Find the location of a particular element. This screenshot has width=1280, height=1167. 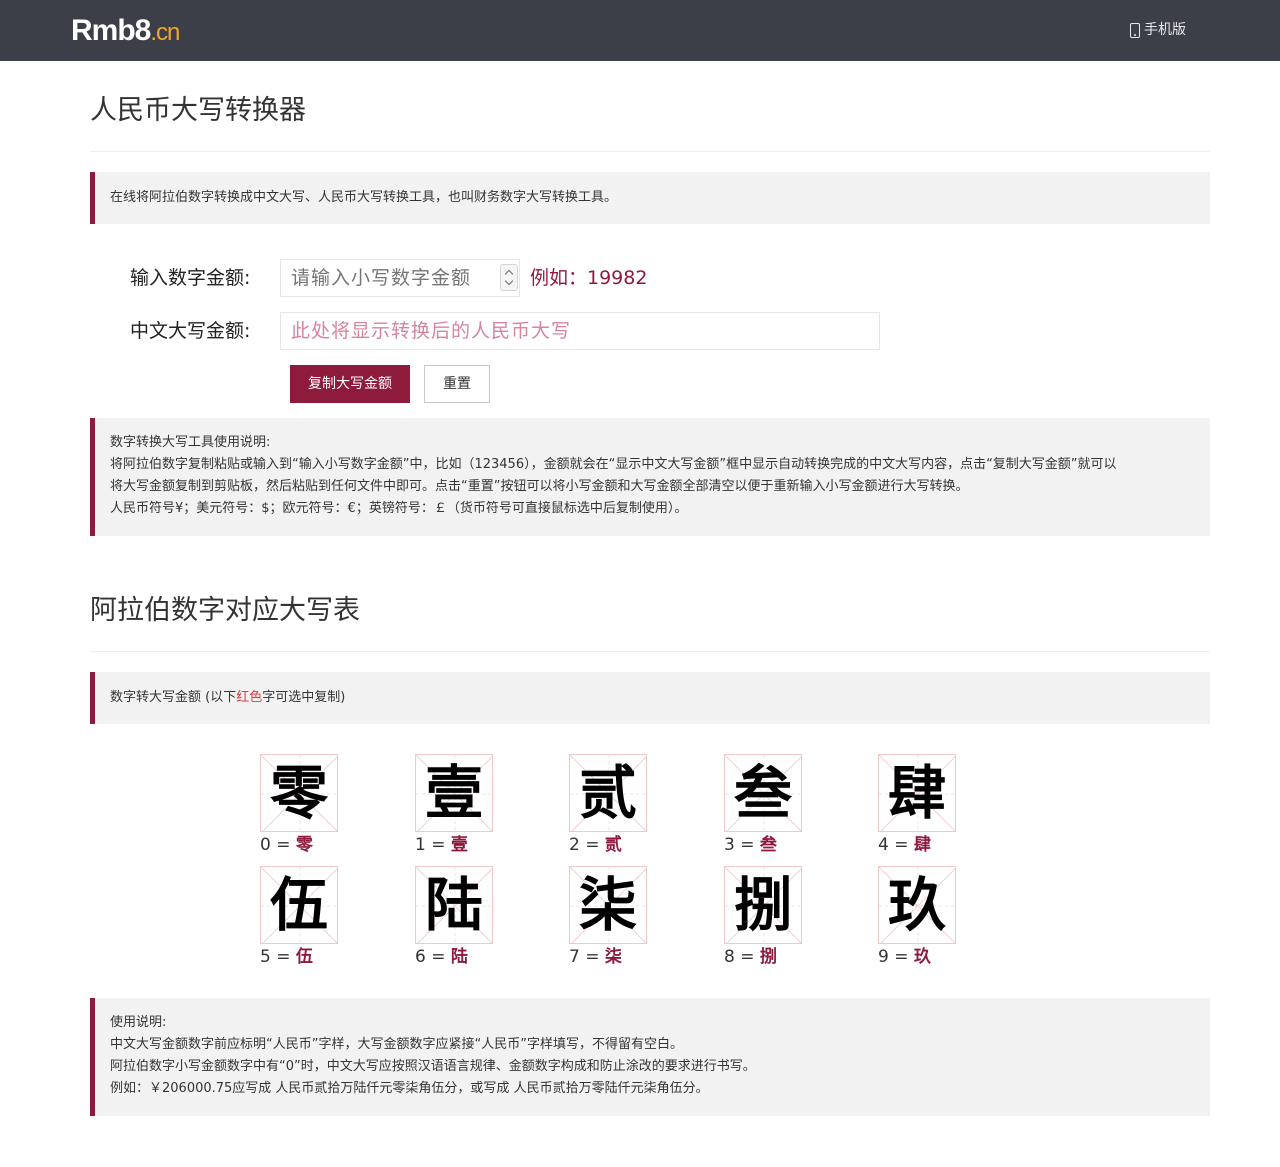

digit-caption: 3 = 叁 is located at coordinates (750, 845).